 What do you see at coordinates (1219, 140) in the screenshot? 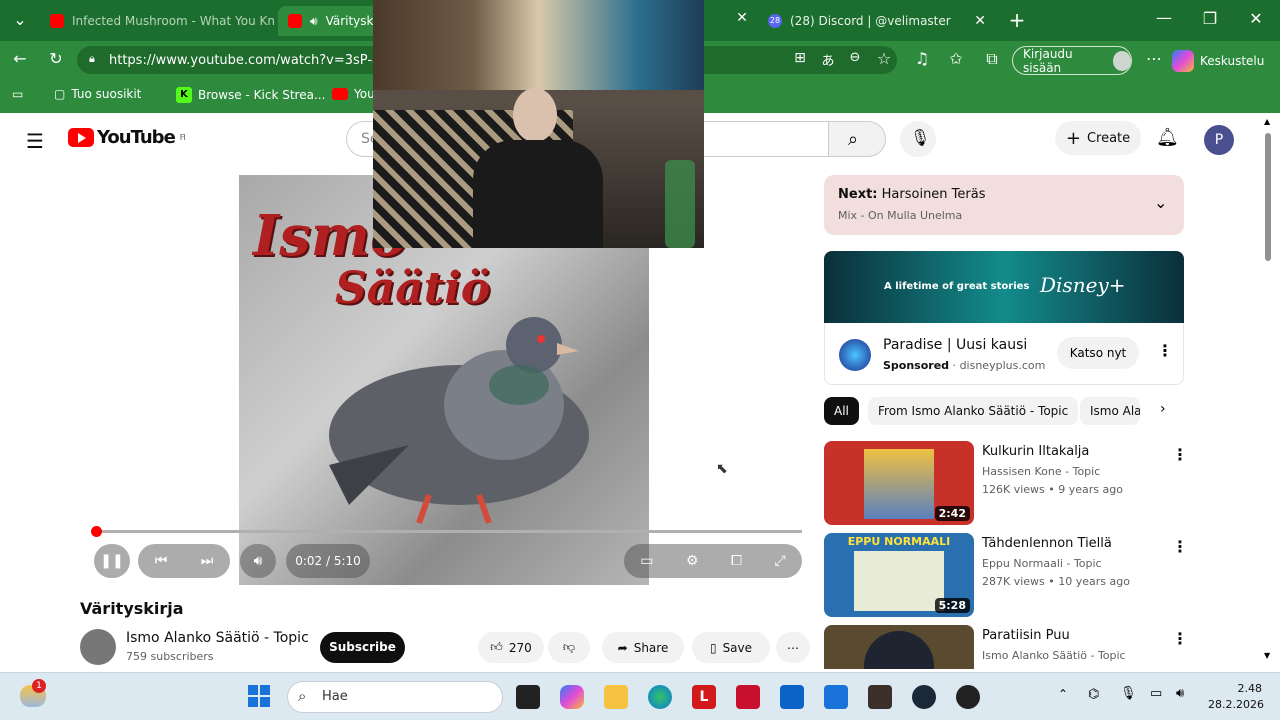
I see `account-avatar: P` at bounding box center [1219, 140].